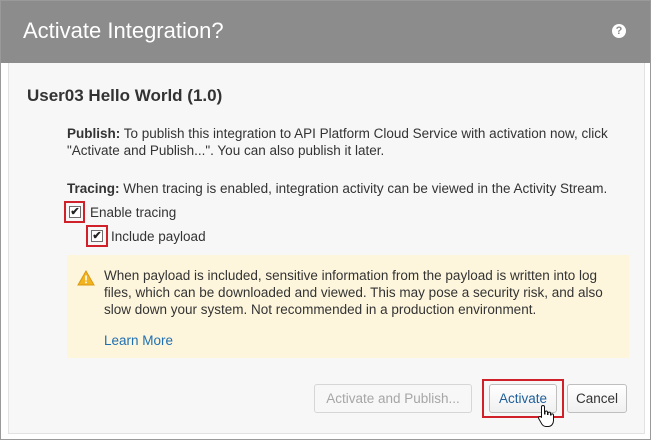  Describe the element at coordinates (133, 212) in the screenshot. I see `enable-tracing-label: Enable tracing` at that location.